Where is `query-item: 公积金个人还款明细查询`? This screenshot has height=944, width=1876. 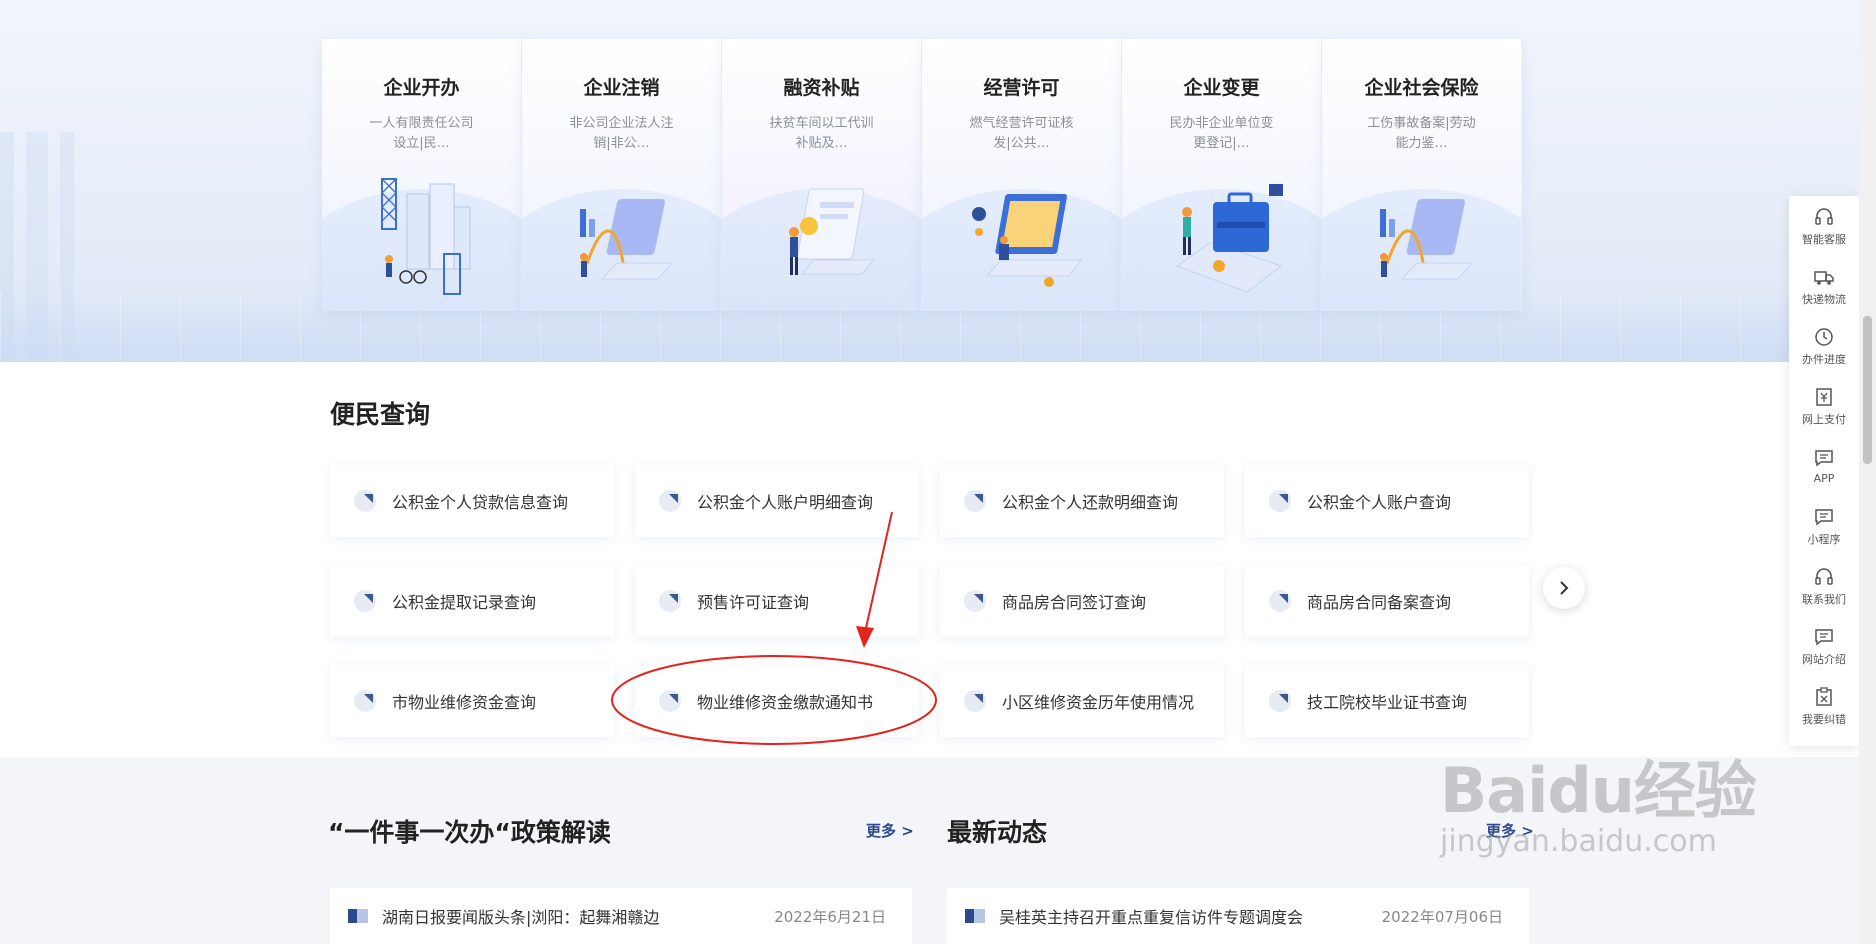
query-item: 公积金个人还款明细查询 is located at coordinates (1082, 501).